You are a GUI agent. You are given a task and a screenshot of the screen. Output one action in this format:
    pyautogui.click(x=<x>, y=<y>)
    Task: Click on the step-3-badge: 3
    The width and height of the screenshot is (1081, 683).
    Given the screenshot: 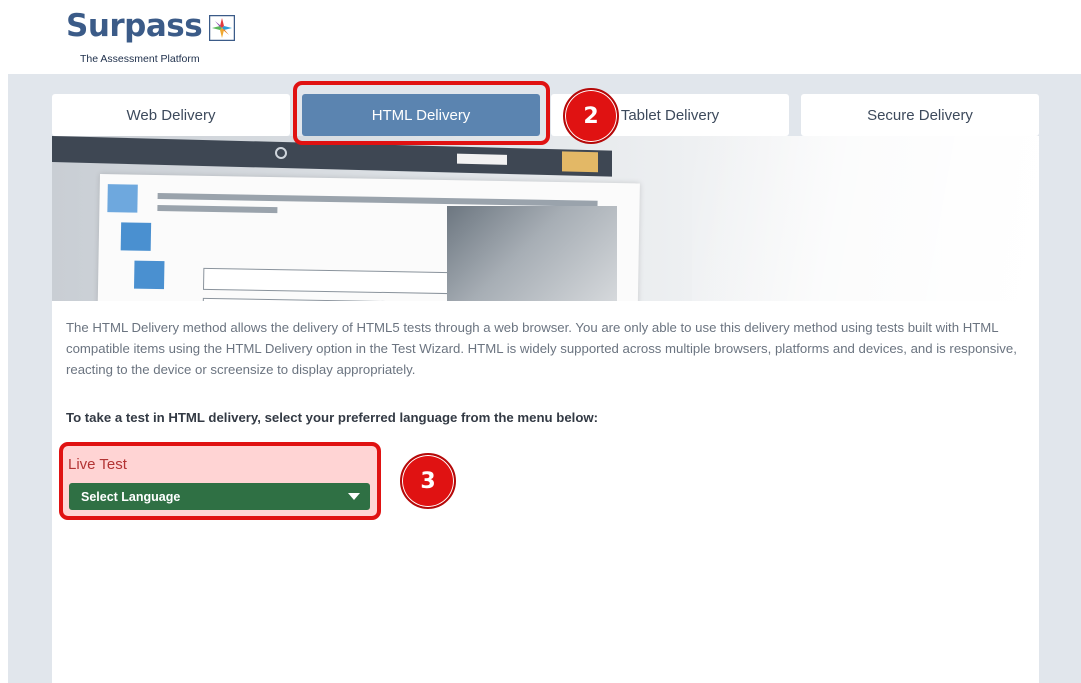 What is the action you would take?
    pyautogui.click(x=428, y=481)
    